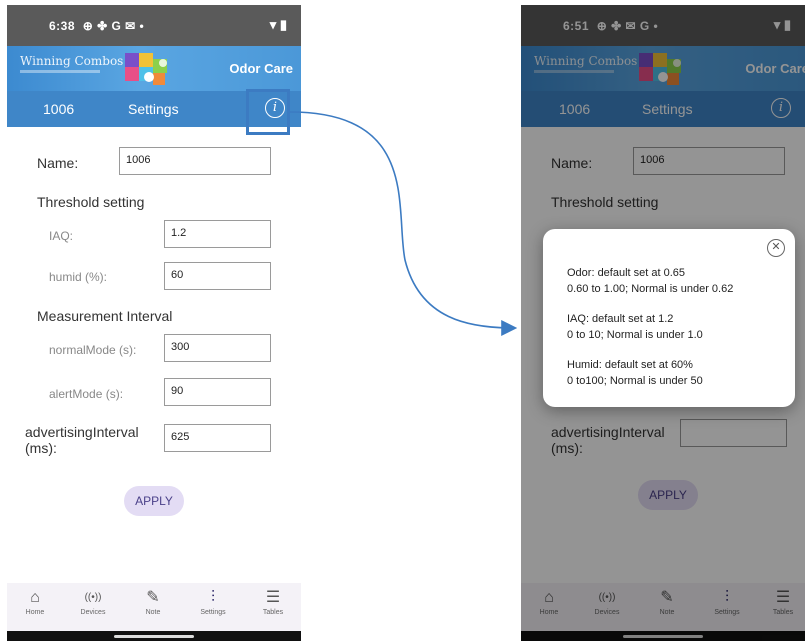 This screenshot has height=641, width=805. Describe the element at coordinates (403, 223) in the screenshot. I see `flow-arrow` at that location.